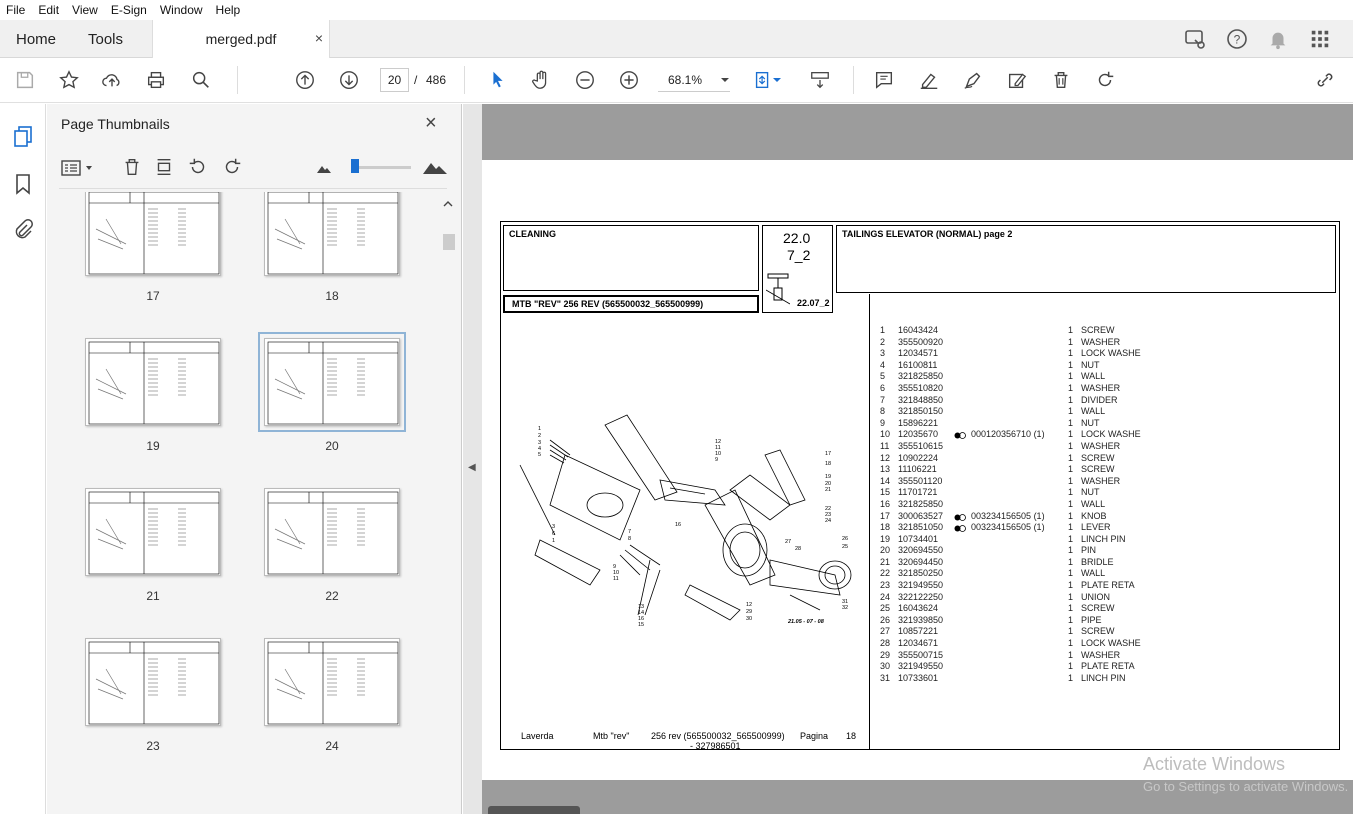 This screenshot has height=814, width=1353. I want to click on svg-text: 18, so click(828, 464).